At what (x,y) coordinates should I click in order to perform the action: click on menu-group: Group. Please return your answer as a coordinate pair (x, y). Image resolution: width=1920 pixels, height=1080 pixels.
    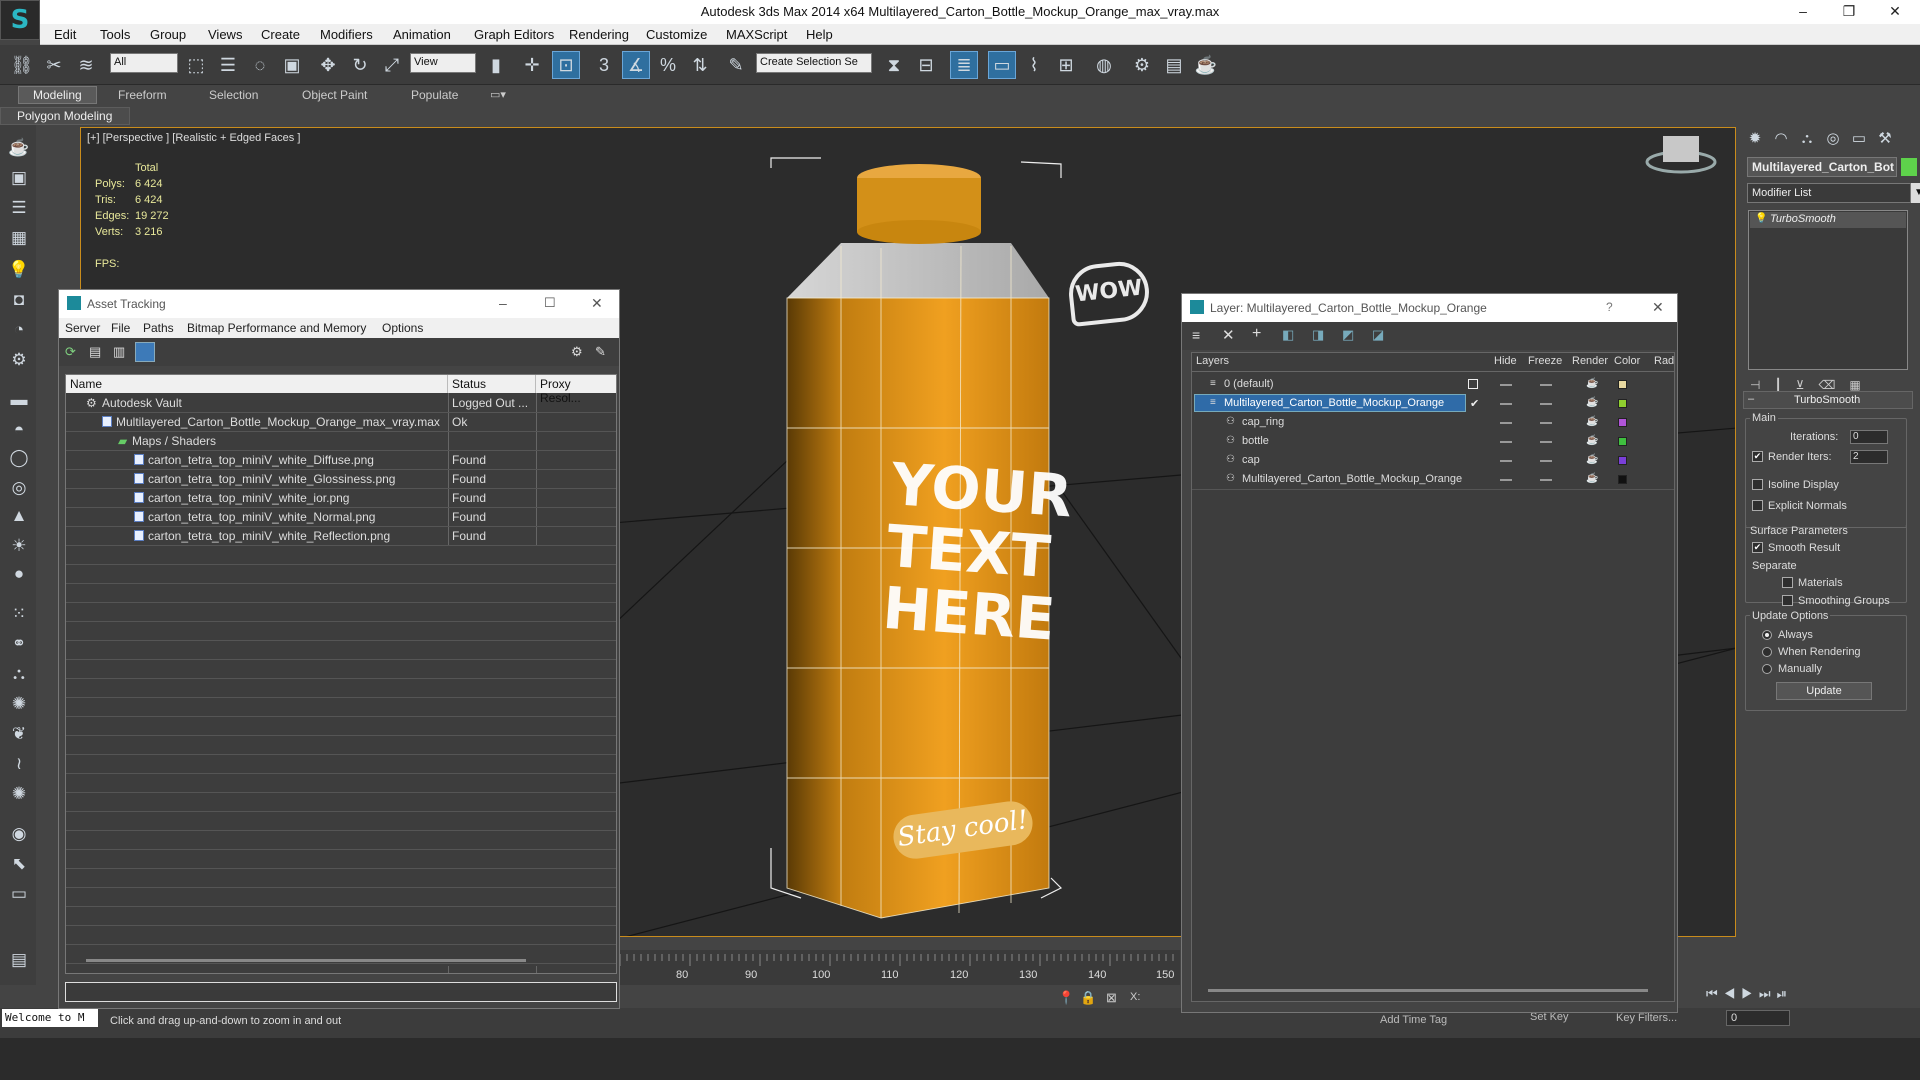
    Looking at the image, I should click on (168, 34).